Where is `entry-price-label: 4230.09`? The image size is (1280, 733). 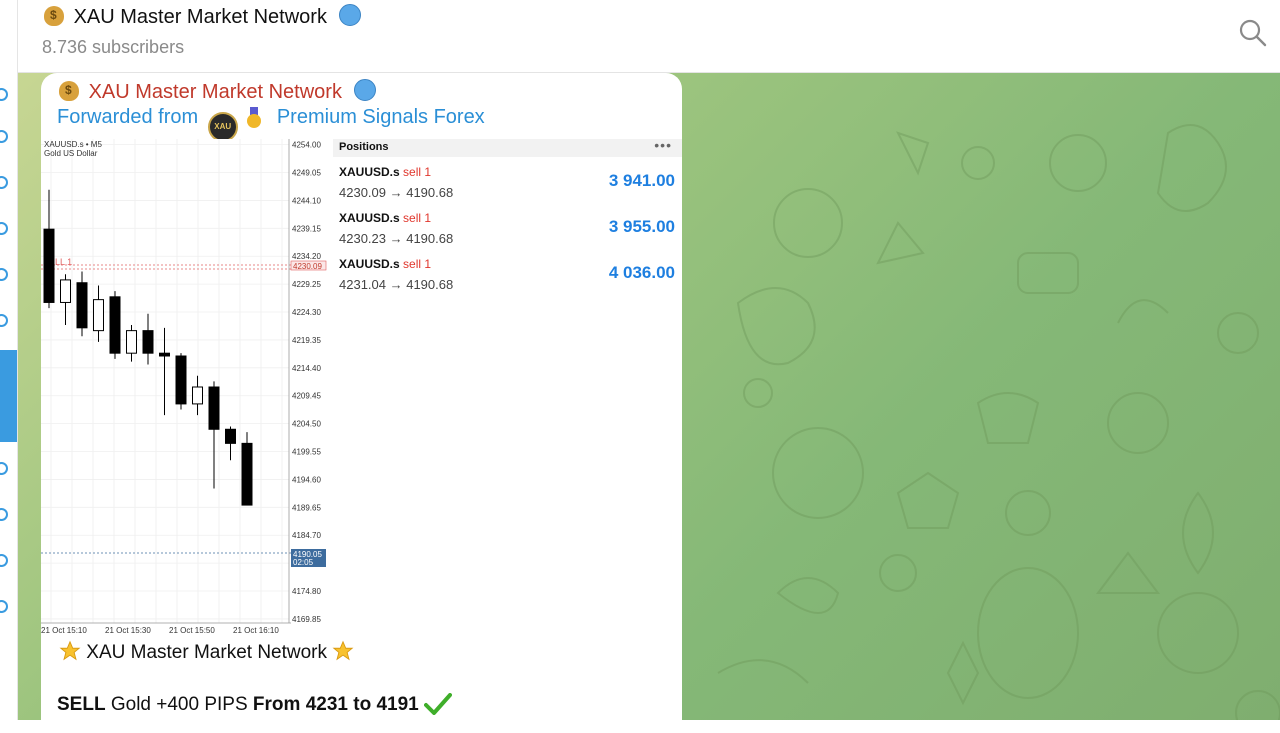 entry-price-label: 4230.09 is located at coordinates (307, 266).